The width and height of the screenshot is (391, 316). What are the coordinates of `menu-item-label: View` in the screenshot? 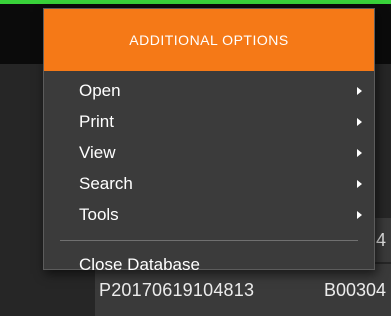 It's located at (97, 152).